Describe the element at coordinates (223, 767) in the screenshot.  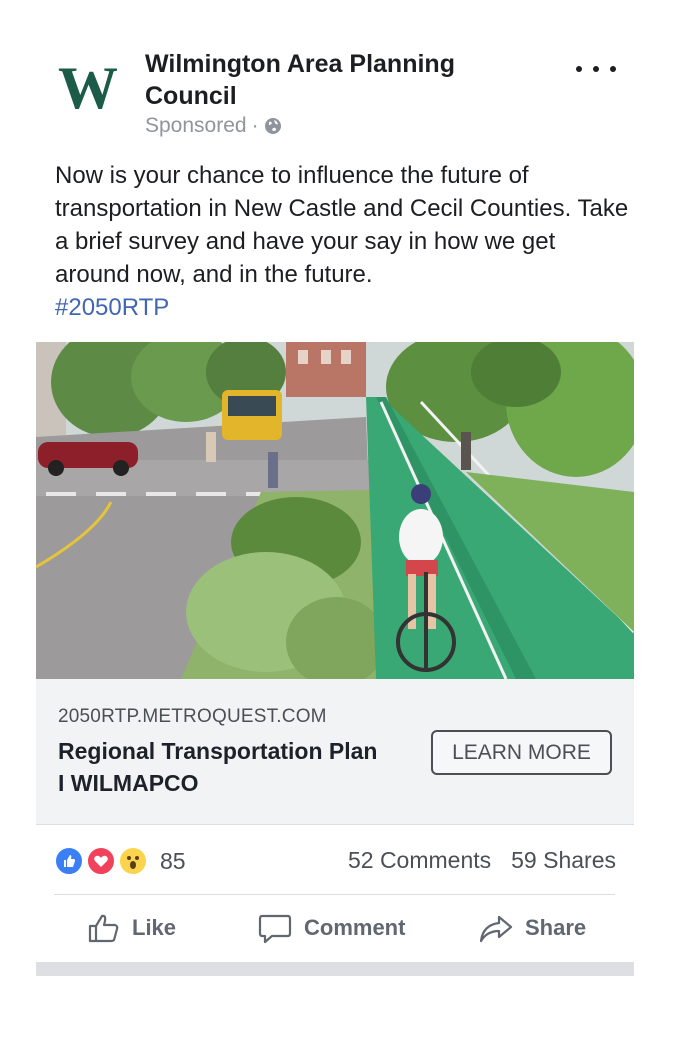
I see `link-title: Regional Transportation Plan I WILMAPCO` at that location.